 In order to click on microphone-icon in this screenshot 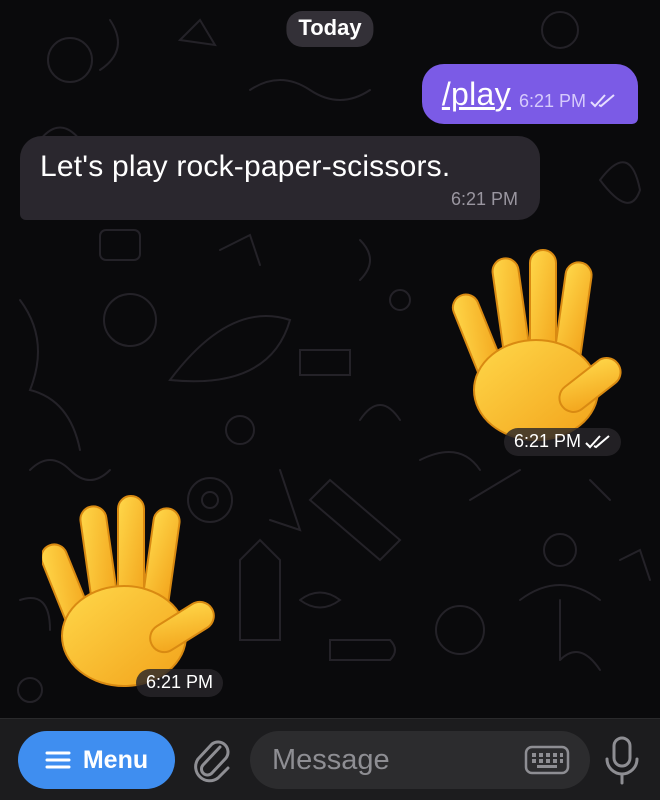, I will do `click(622, 761)`.